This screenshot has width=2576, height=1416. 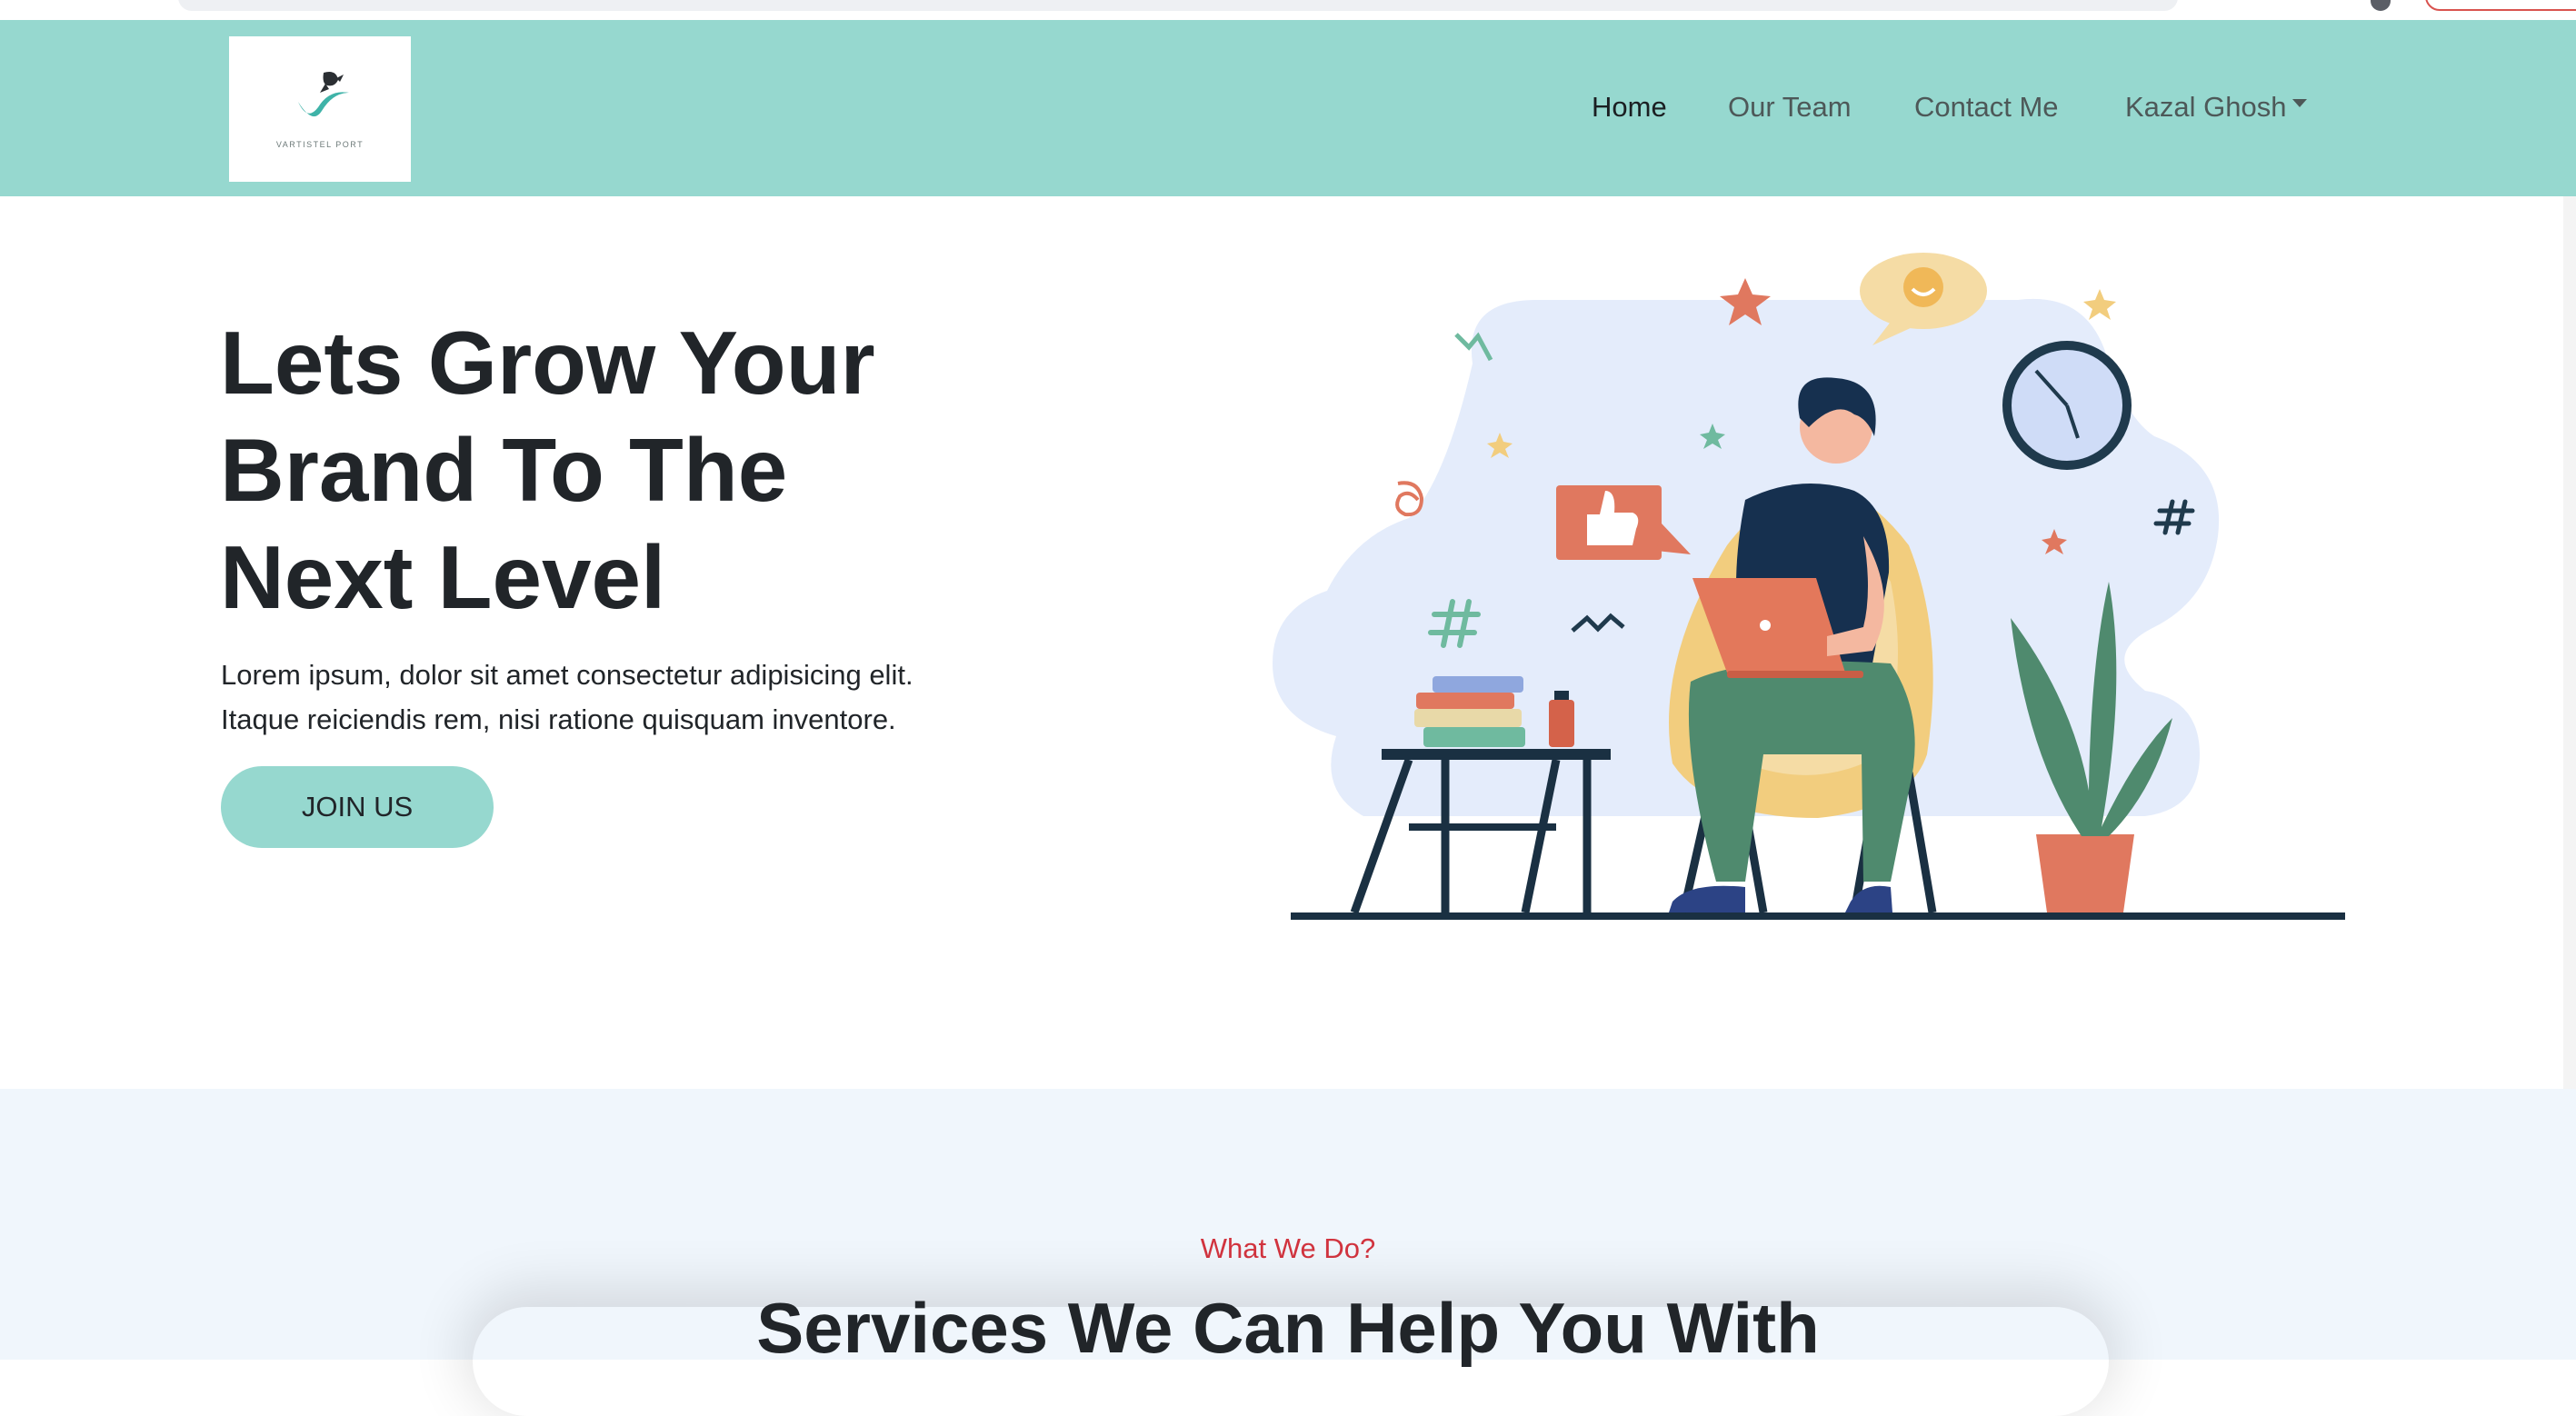 I want to click on nav-home: Home, so click(x=1629, y=107).